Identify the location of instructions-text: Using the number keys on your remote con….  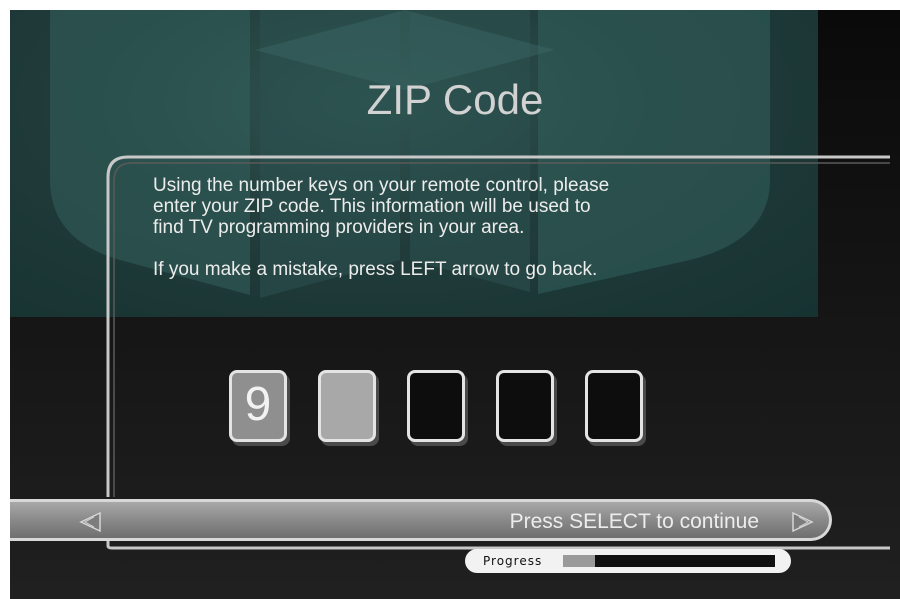
(473, 227).